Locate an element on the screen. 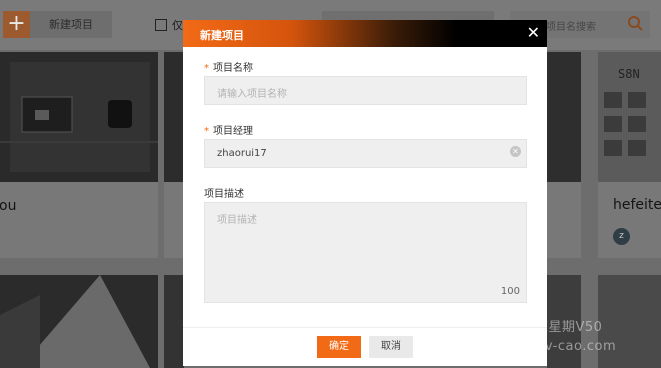  dialog-header: 新建项目 ✕ is located at coordinates (365, 33).